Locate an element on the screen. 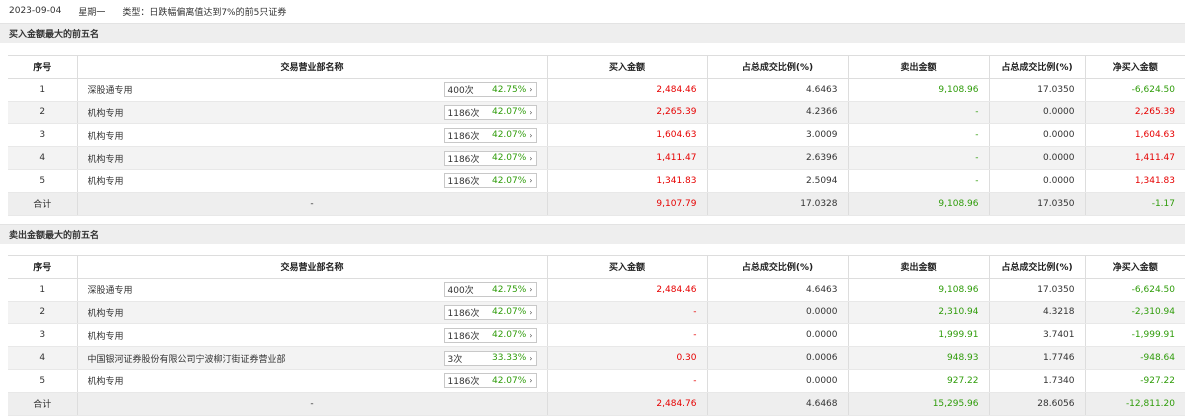 The width and height of the screenshot is (1185, 419). dept-cell: 深股通专用 400次 42.75% › is located at coordinates (312, 90).